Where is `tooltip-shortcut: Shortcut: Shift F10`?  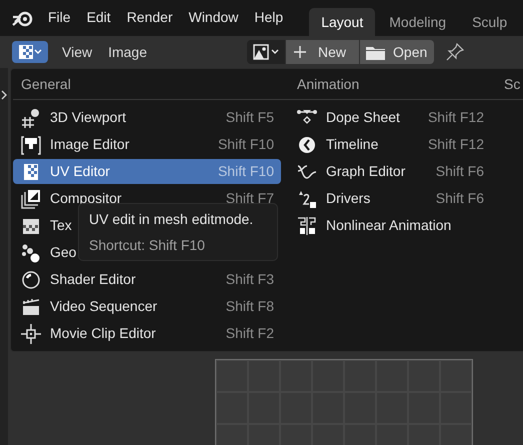 tooltip-shortcut: Shortcut: Shift F10 is located at coordinates (147, 245).